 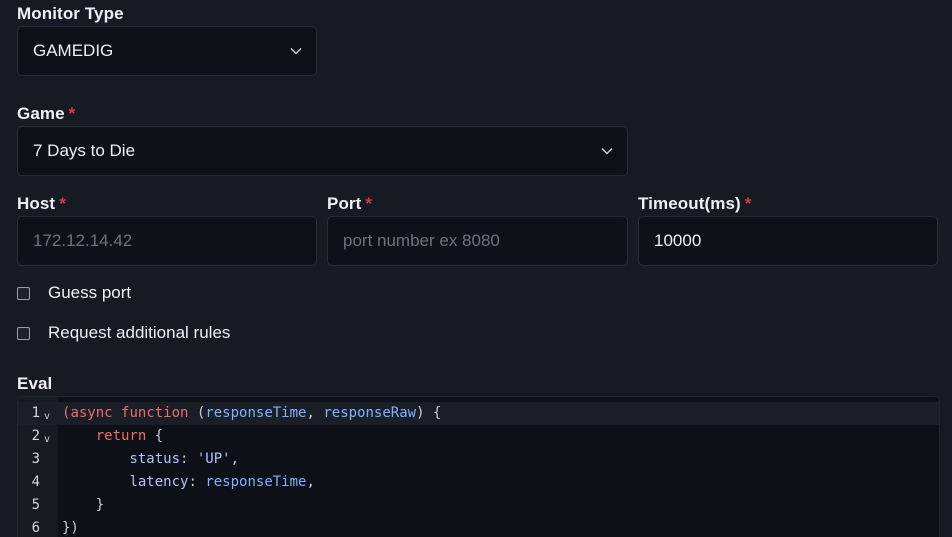 I want to click on timeout-input: 10000, so click(x=788, y=241).